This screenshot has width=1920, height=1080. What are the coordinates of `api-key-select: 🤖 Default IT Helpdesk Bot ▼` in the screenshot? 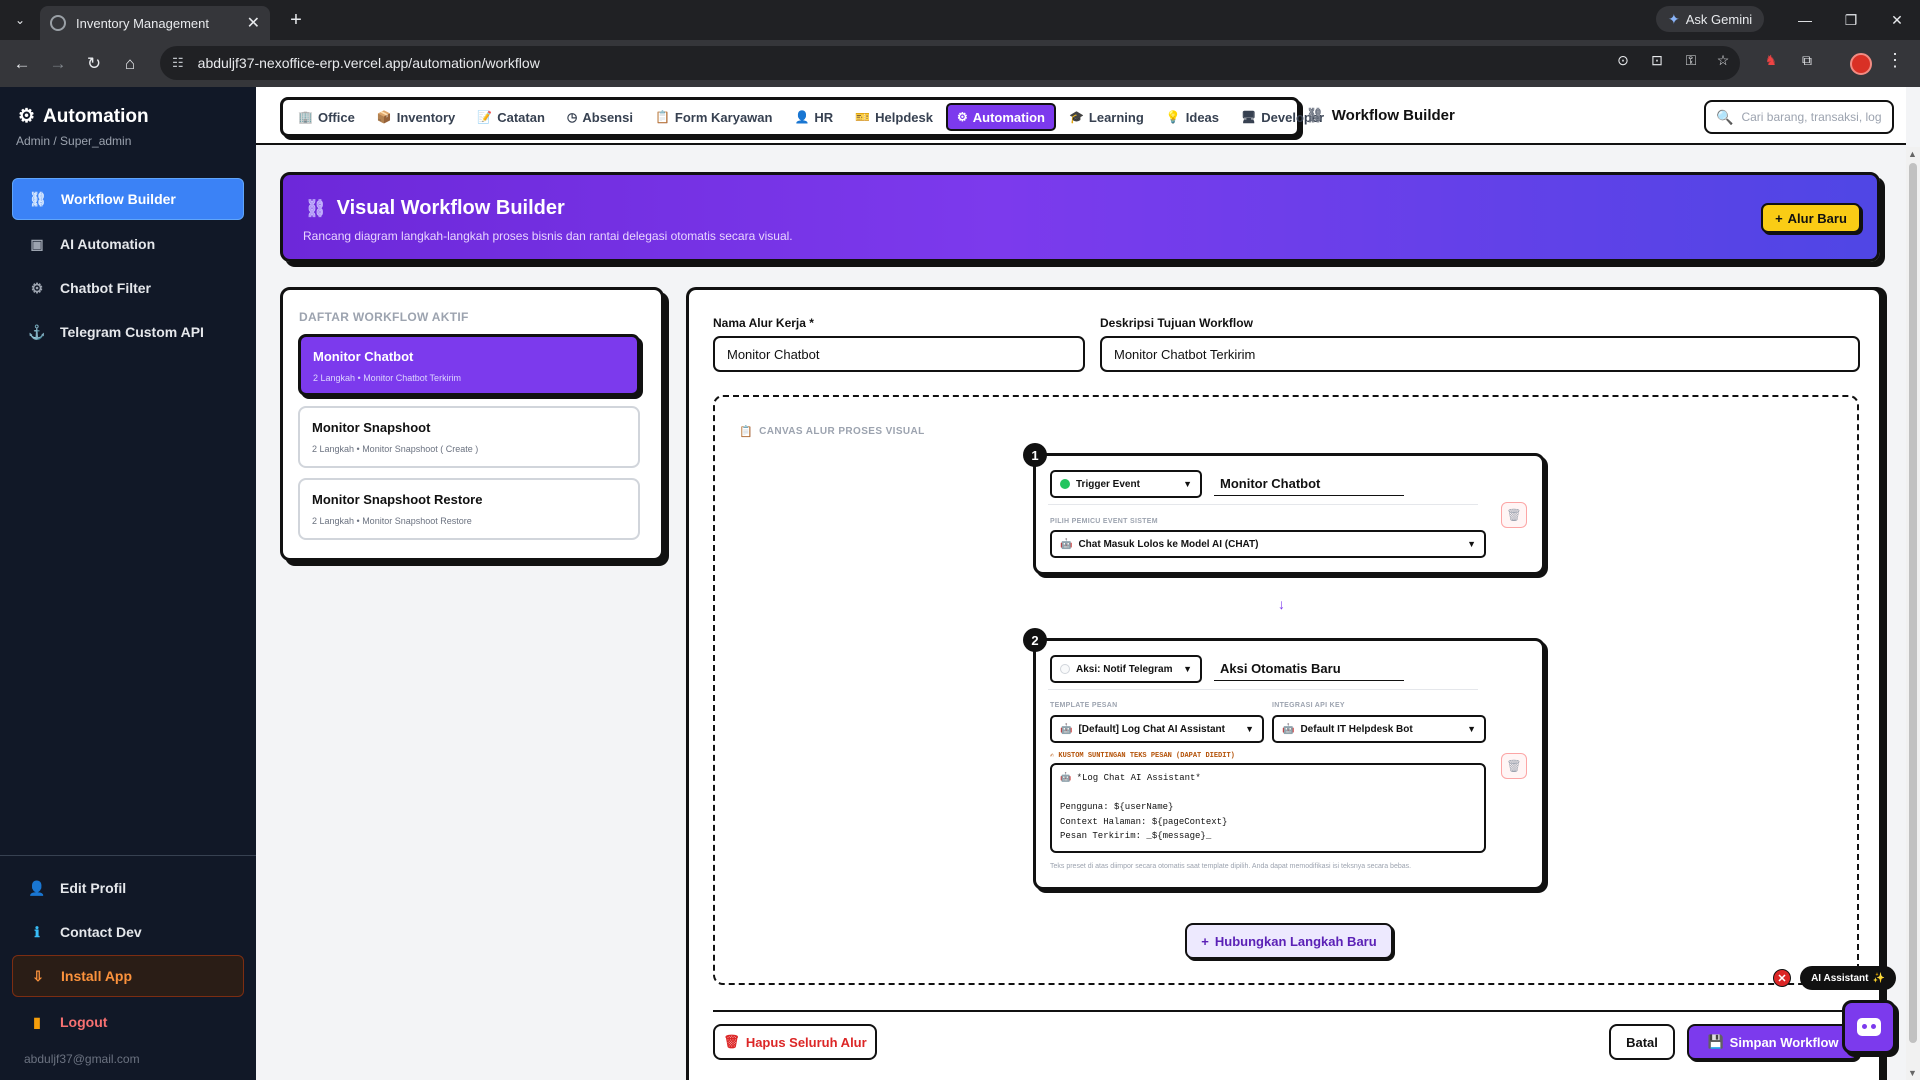 It's located at (1379, 729).